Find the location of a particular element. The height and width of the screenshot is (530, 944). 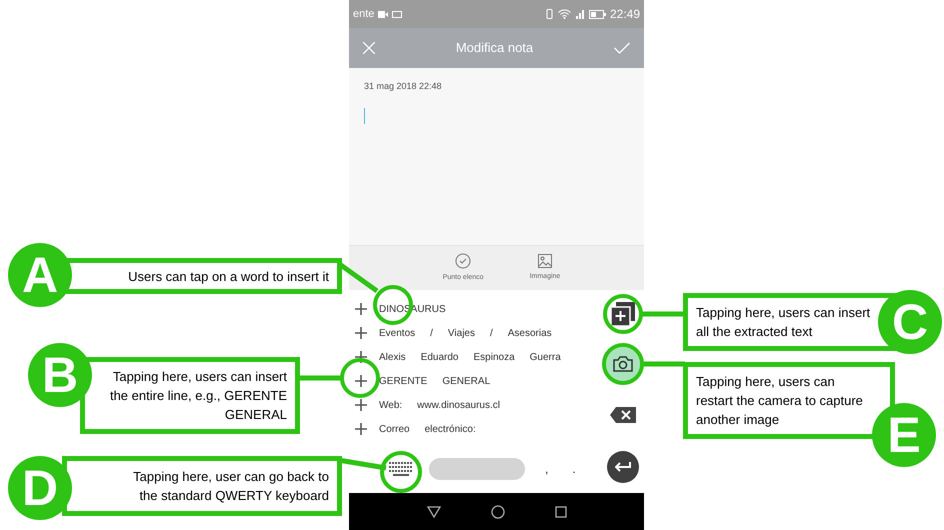

callout-text: Tapping here, users can insert all the extracted text is located at coordinates (784, 322).